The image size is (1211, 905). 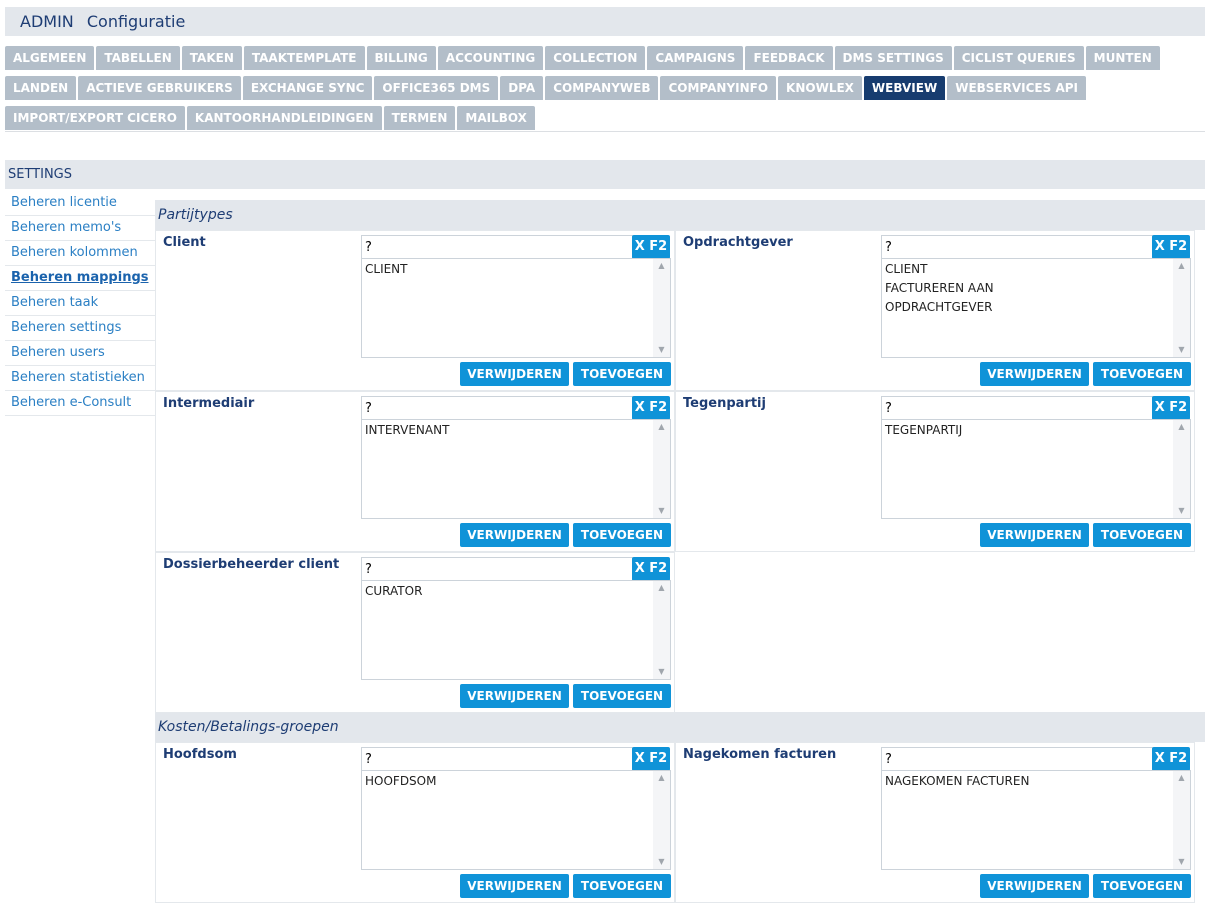 What do you see at coordinates (80, 403) in the screenshot?
I see `sidebar-item-beheren-e-consult: Beheren e-Consult` at bounding box center [80, 403].